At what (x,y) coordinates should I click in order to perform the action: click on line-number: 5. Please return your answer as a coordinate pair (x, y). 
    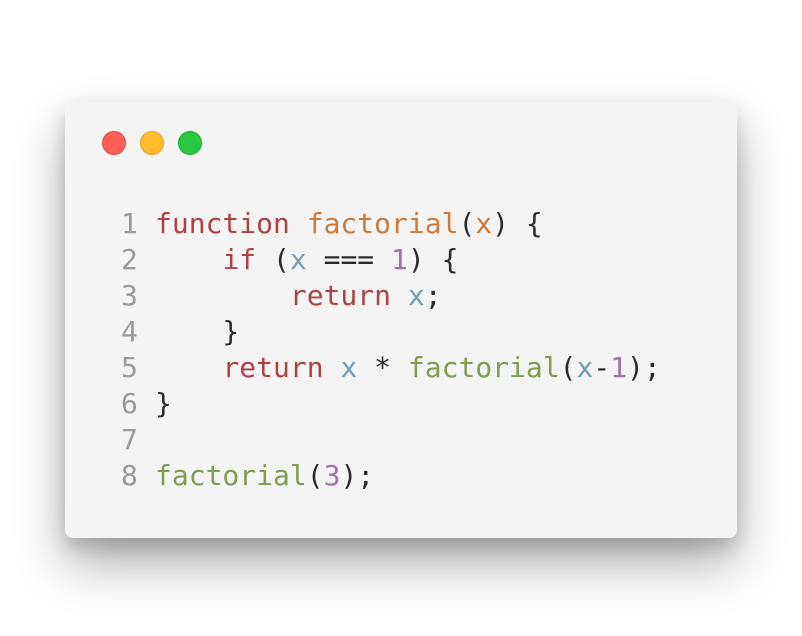
    Looking at the image, I should click on (129, 367).